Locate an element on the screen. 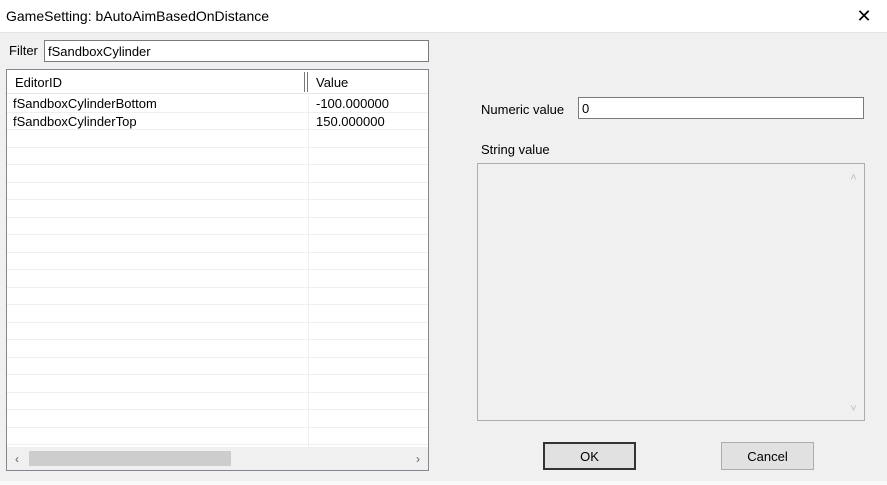  scroll-down-button: ˅ is located at coordinates (853, 408).